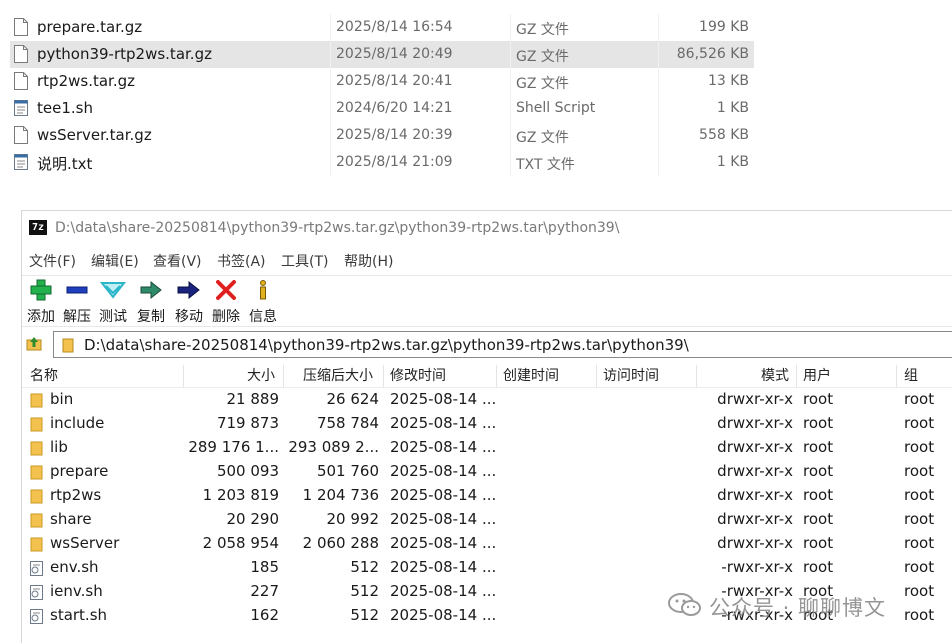 The width and height of the screenshot is (952, 643). I want to click on add-button: 添加, so click(41, 302).